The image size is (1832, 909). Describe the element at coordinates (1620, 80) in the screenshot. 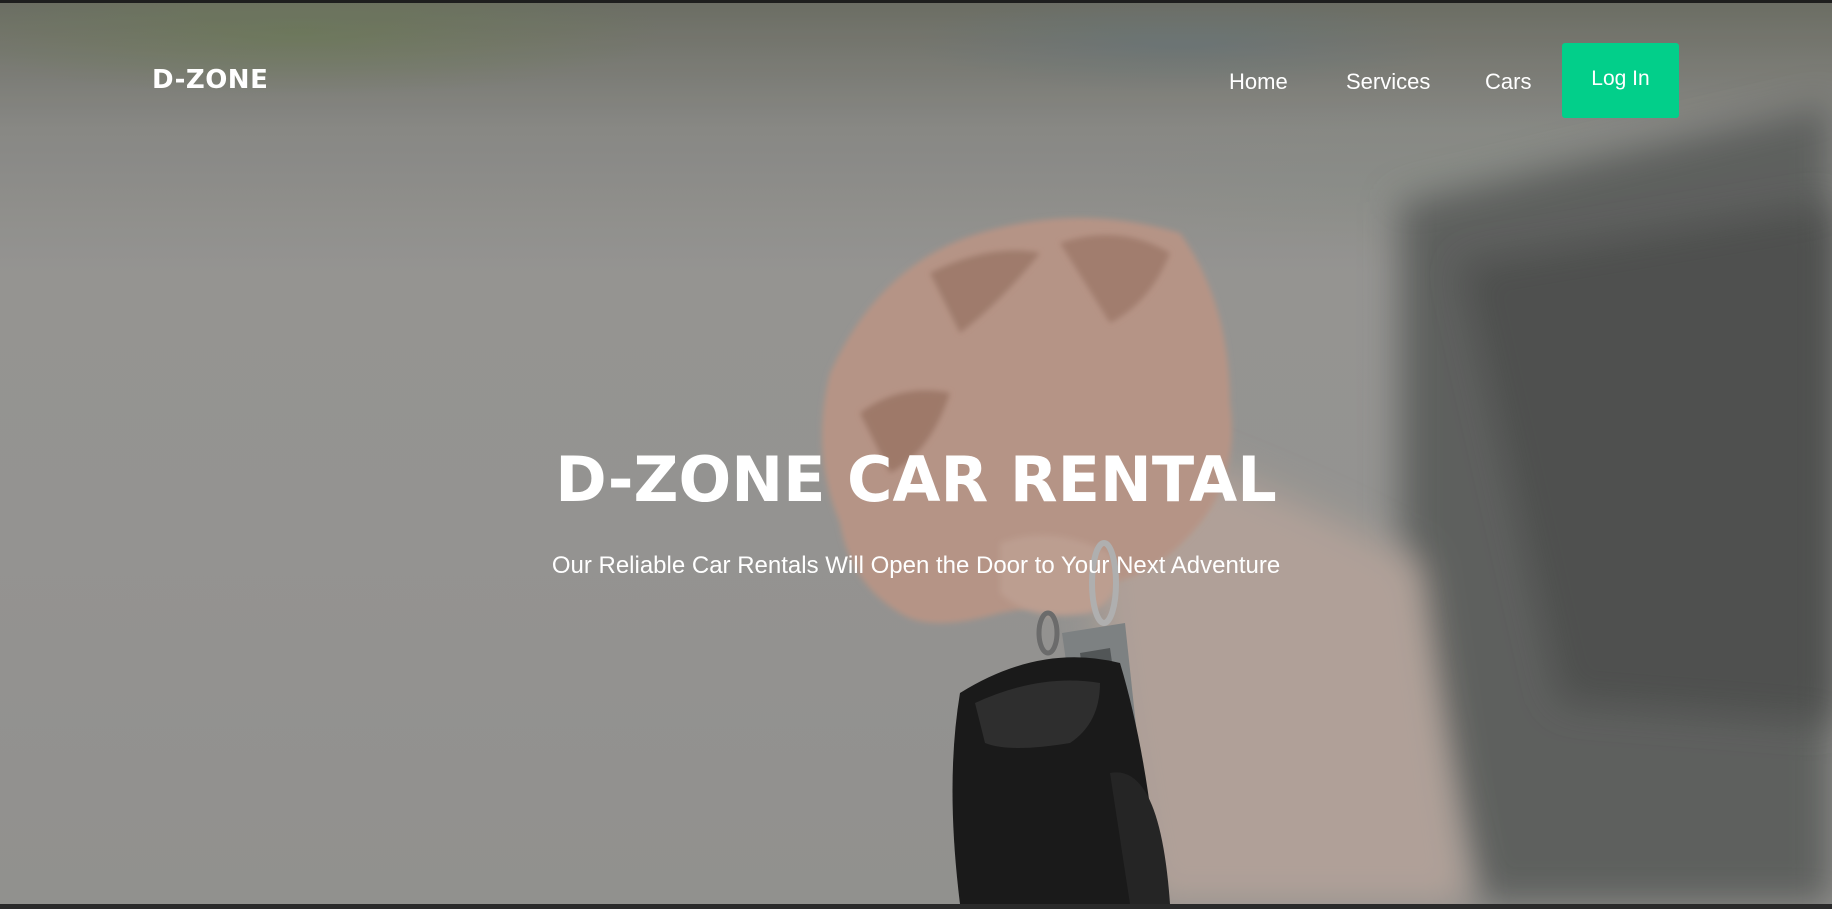

I see `login-button: Log In` at that location.